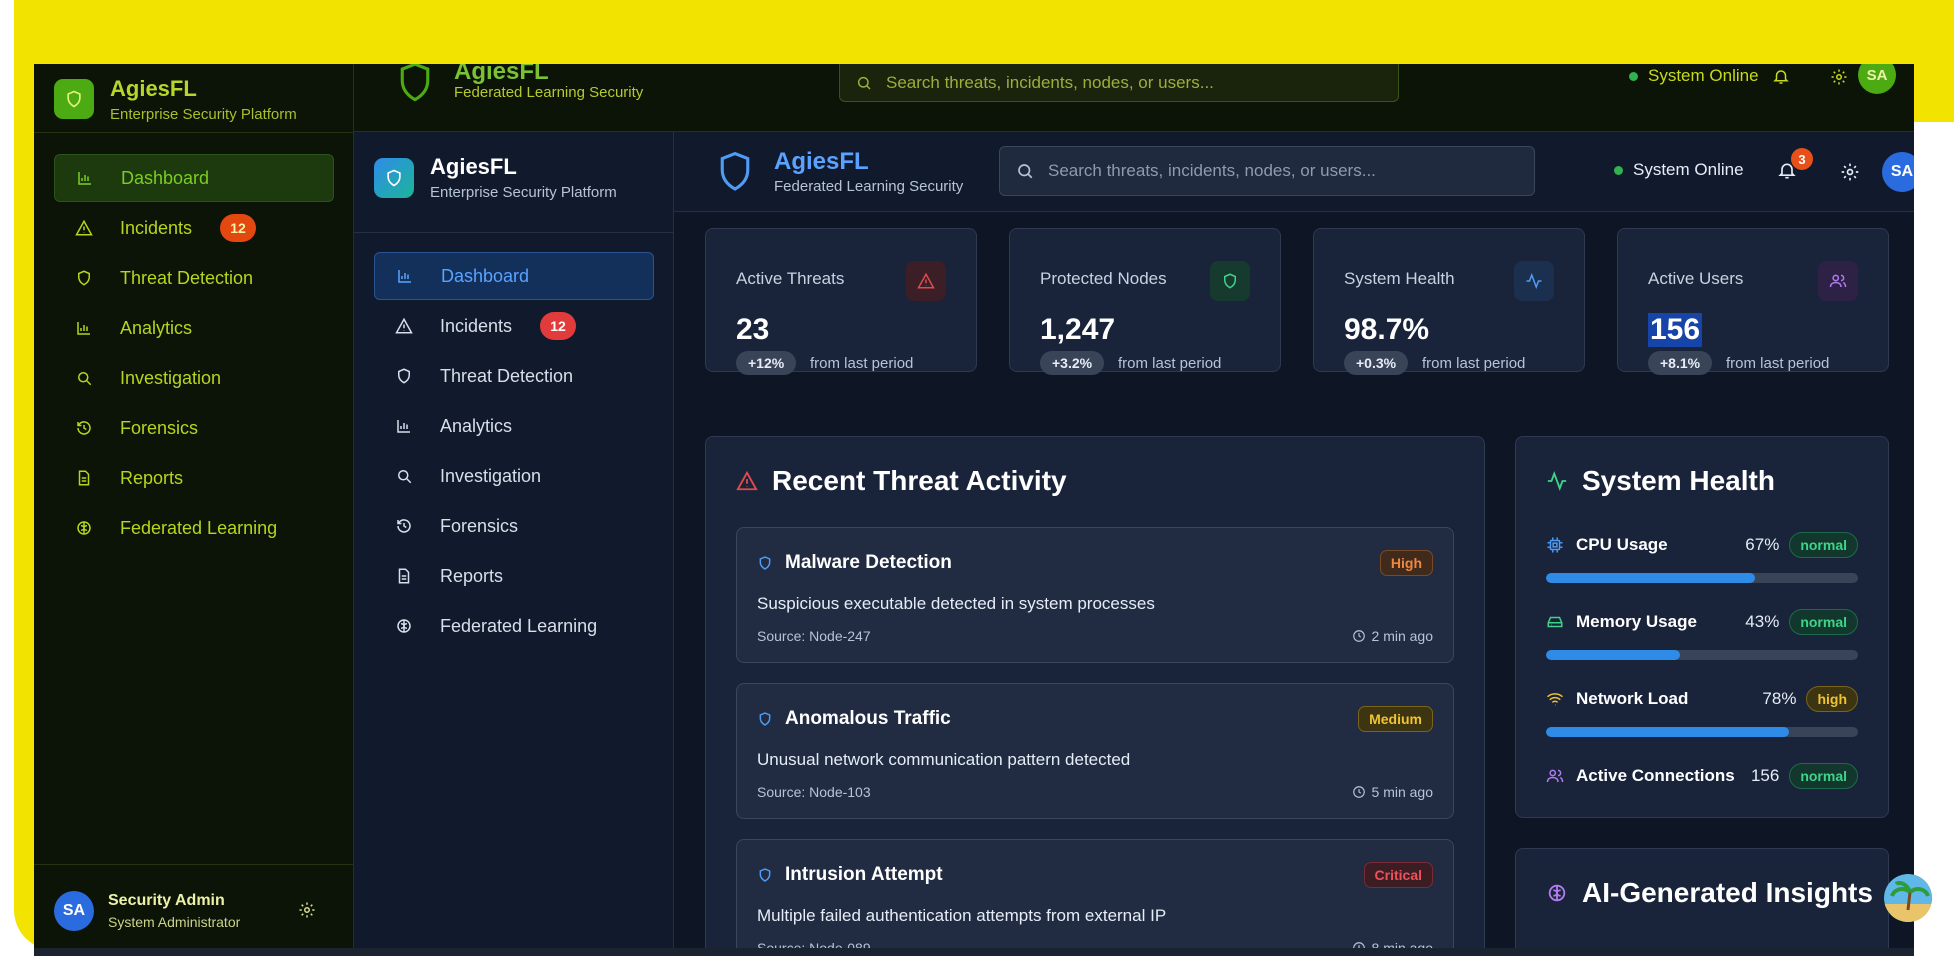 The image size is (1954, 956). Describe the element at coordinates (1781, 79) in the screenshot. I see `bell-icon` at that location.